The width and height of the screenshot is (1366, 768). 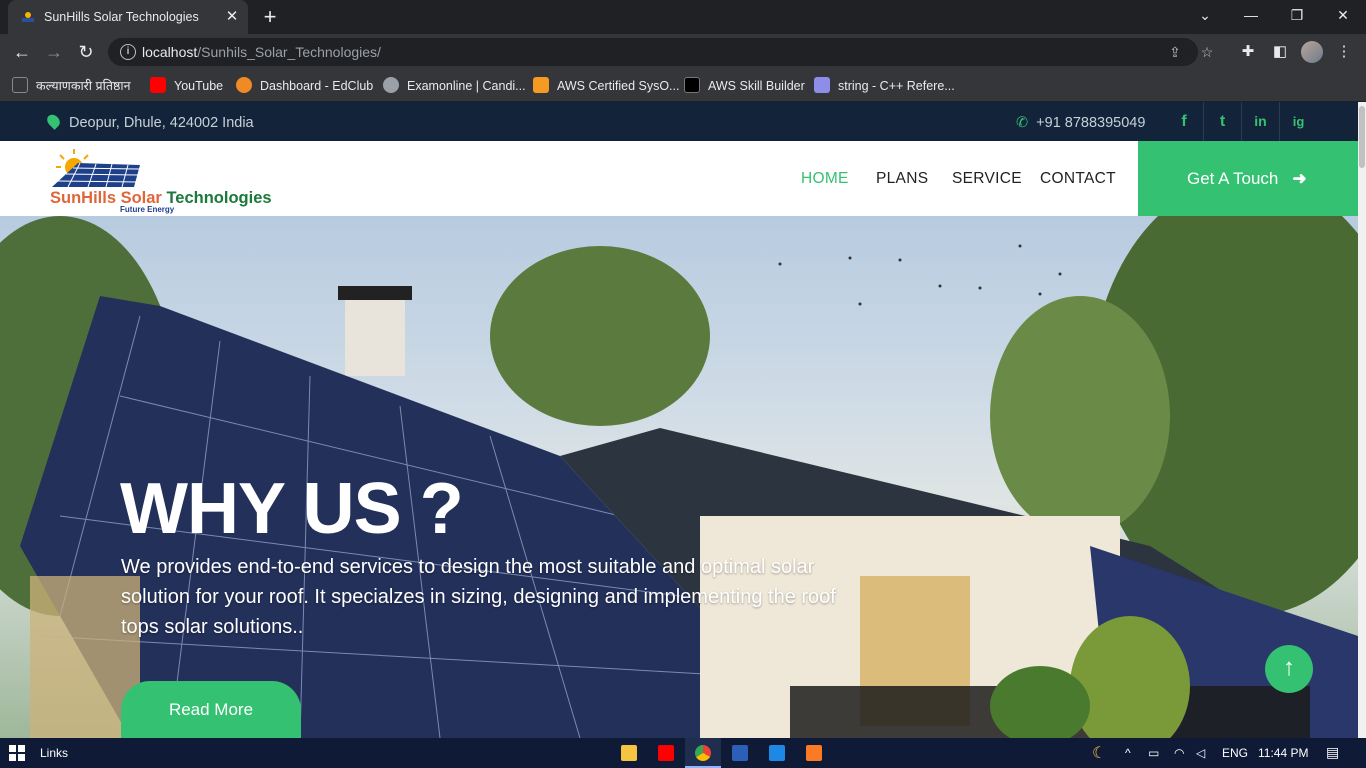 I want to click on side-panel-icon: ◧, so click(x=1280, y=52).